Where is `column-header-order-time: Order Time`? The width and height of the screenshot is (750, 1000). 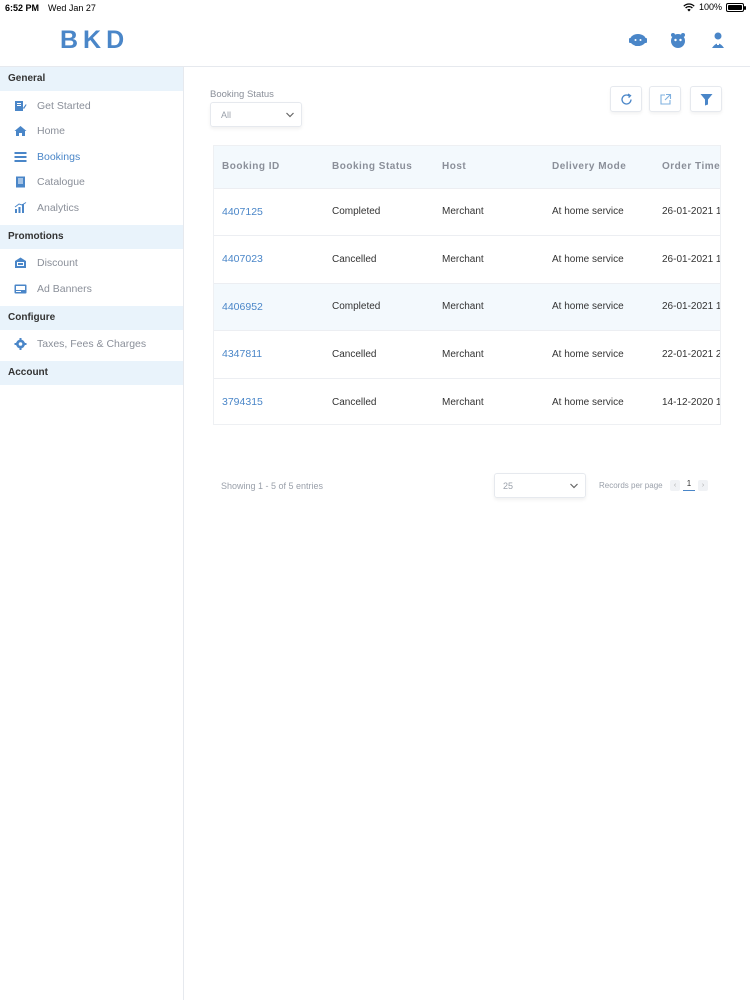 column-header-order-time: Order Time is located at coordinates (687, 167).